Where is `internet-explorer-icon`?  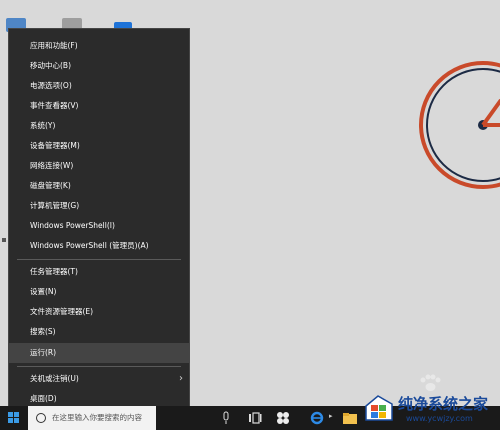
internet-explorer-icon is located at coordinates (317, 418).